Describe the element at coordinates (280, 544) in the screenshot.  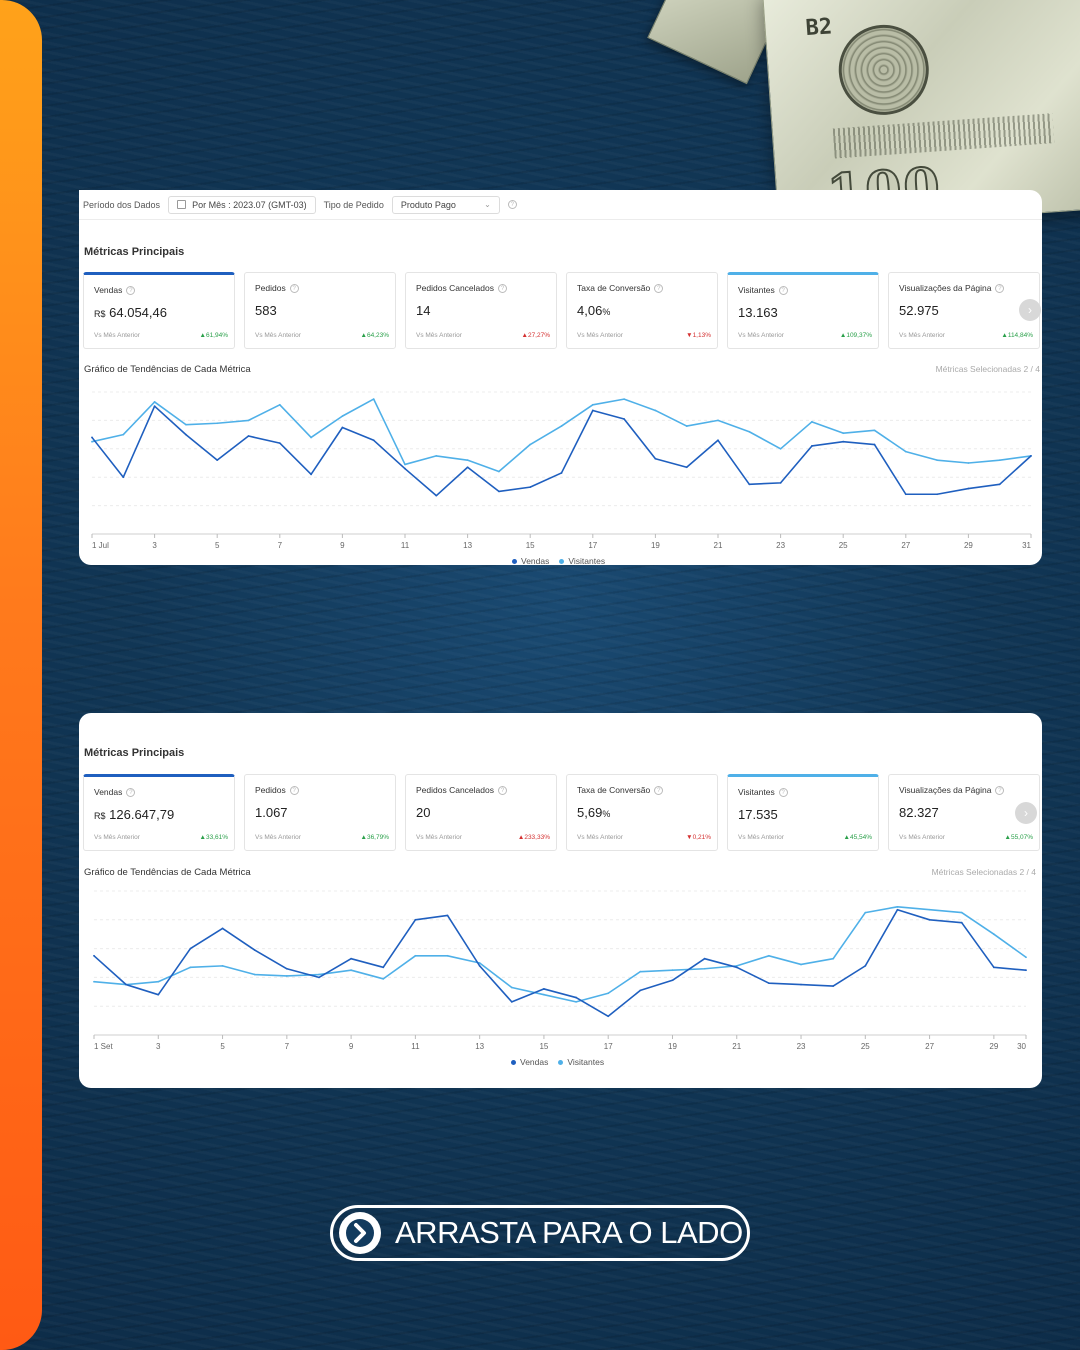
I see `x-tick-label: 7` at that location.